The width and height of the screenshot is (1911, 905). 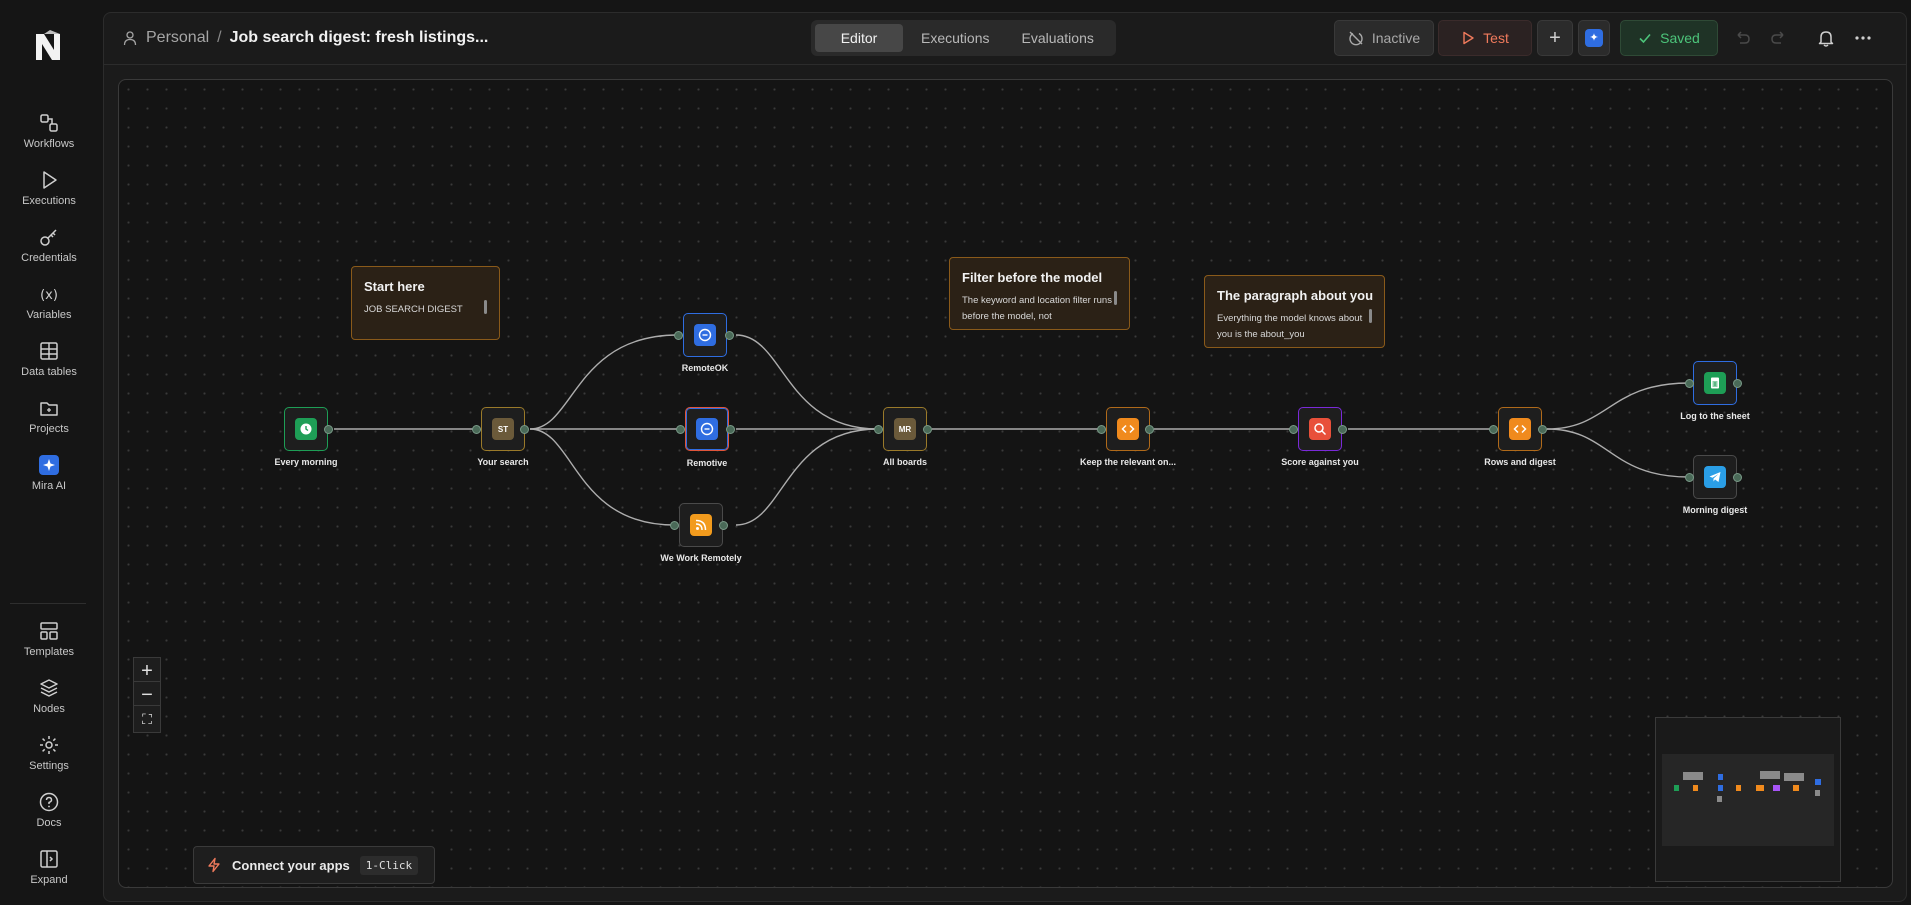 I want to click on redo-icon, so click(x=1779, y=38).